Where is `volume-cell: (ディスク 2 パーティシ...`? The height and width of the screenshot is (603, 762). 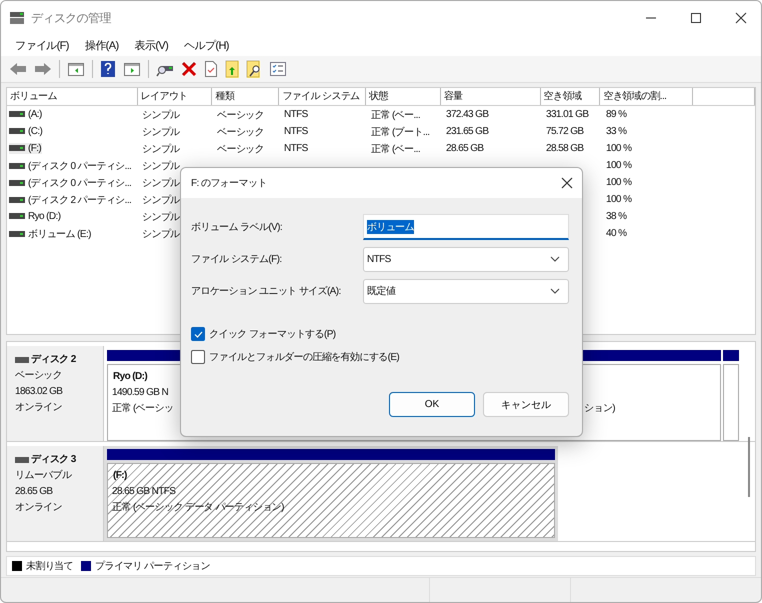 volume-cell: (ディスク 2 パーティシ... is located at coordinates (70, 199).